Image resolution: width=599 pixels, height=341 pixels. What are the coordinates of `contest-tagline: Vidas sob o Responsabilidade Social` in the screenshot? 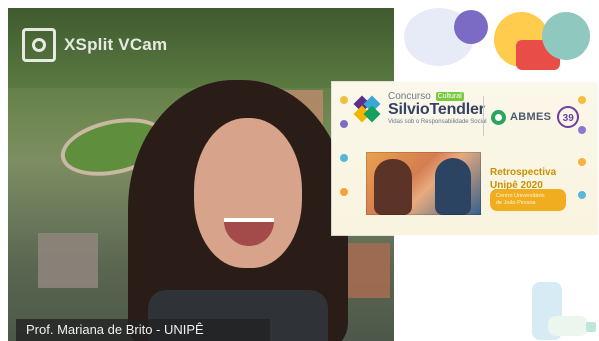 It's located at (437, 122).